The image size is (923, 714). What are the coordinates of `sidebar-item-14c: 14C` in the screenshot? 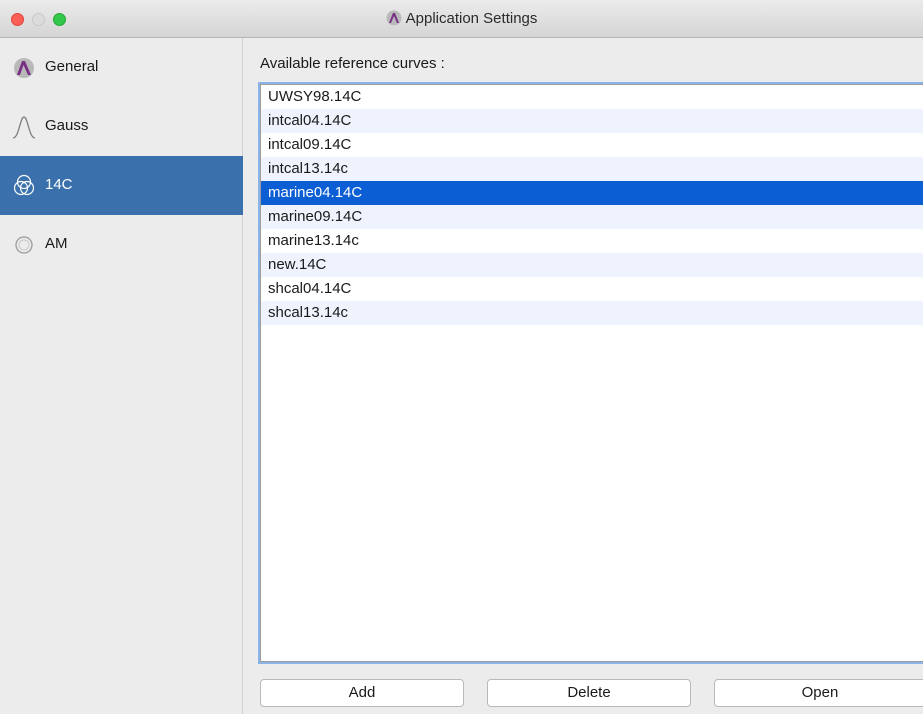 It's located at (121, 185).